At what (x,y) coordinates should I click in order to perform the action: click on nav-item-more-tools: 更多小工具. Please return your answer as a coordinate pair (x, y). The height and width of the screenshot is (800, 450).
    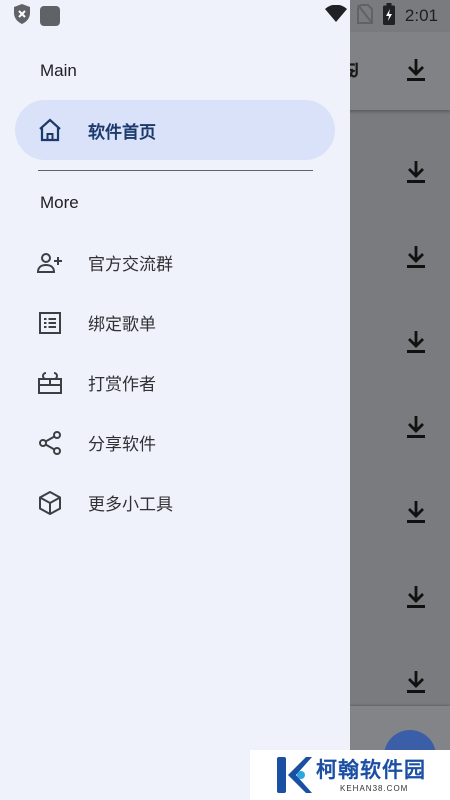
    Looking at the image, I should click on (175, 502).